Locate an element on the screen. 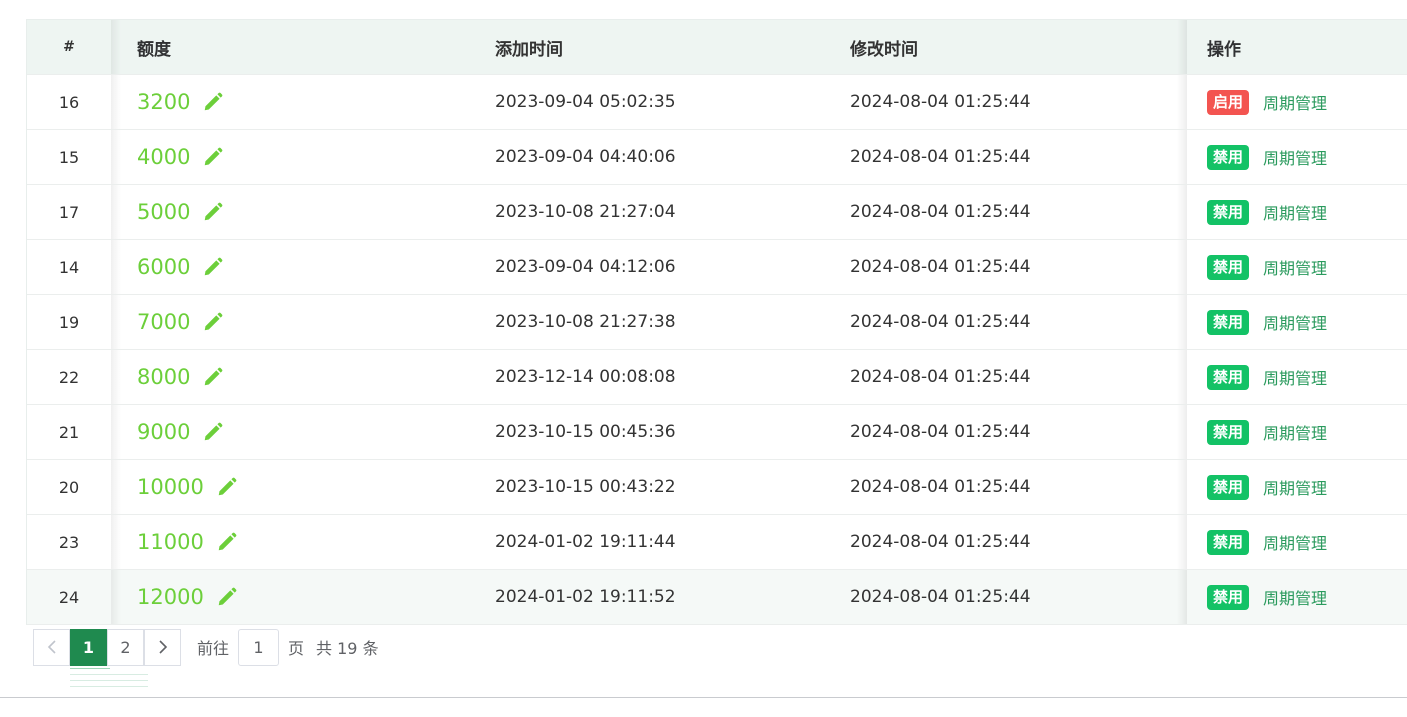  amount-cell: 11000 is located at coordinates (291, 542).